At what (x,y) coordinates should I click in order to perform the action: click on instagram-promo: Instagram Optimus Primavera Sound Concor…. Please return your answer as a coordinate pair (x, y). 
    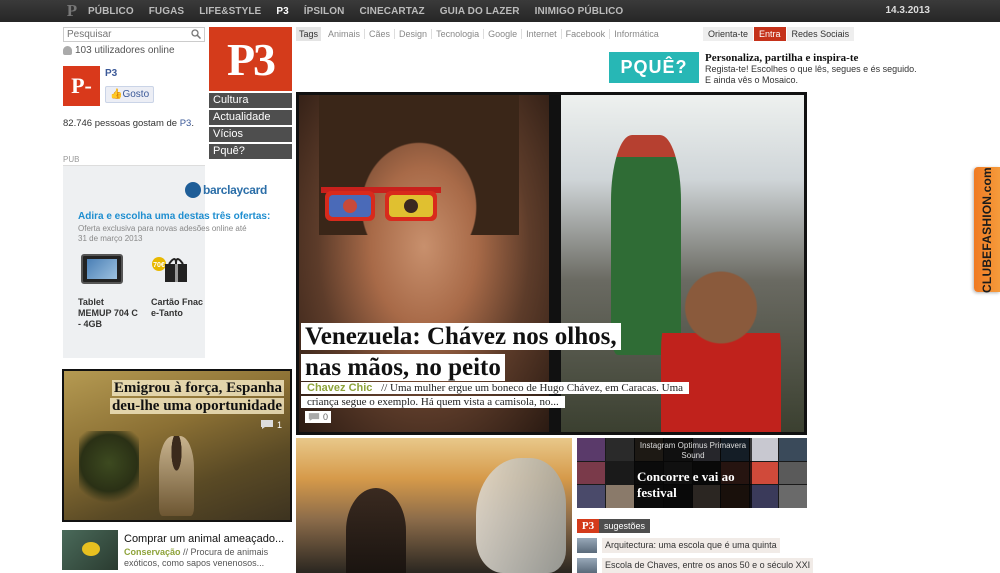
    Looking at the image, I should click on (692, 473).